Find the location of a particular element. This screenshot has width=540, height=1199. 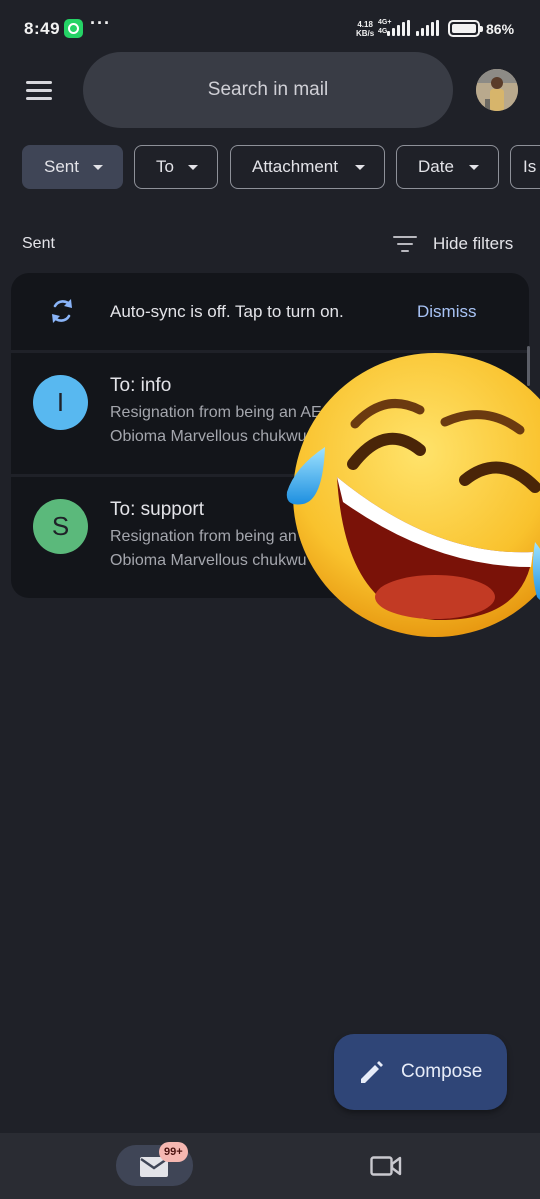

compose-label: Compose is located at coordinates (442, 1071).